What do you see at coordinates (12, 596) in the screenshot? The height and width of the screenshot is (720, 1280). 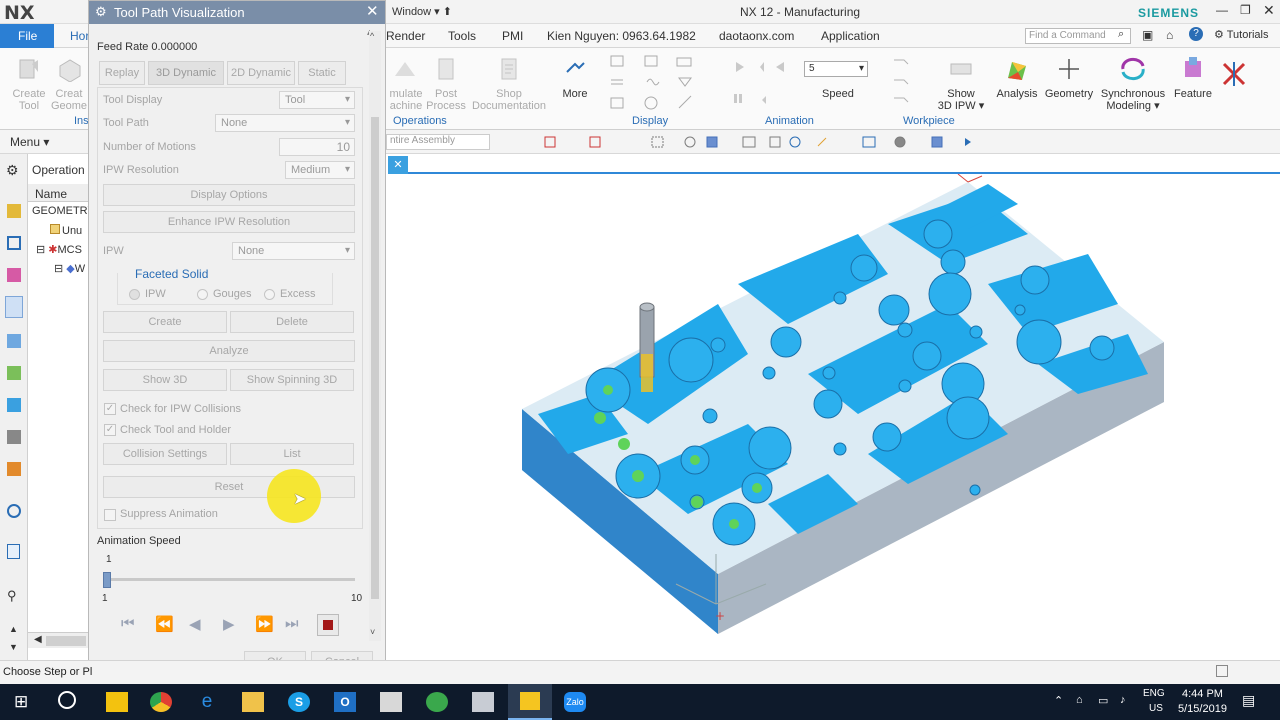 I see `roles-icon: ⚲` at bounding box center [12, 596].